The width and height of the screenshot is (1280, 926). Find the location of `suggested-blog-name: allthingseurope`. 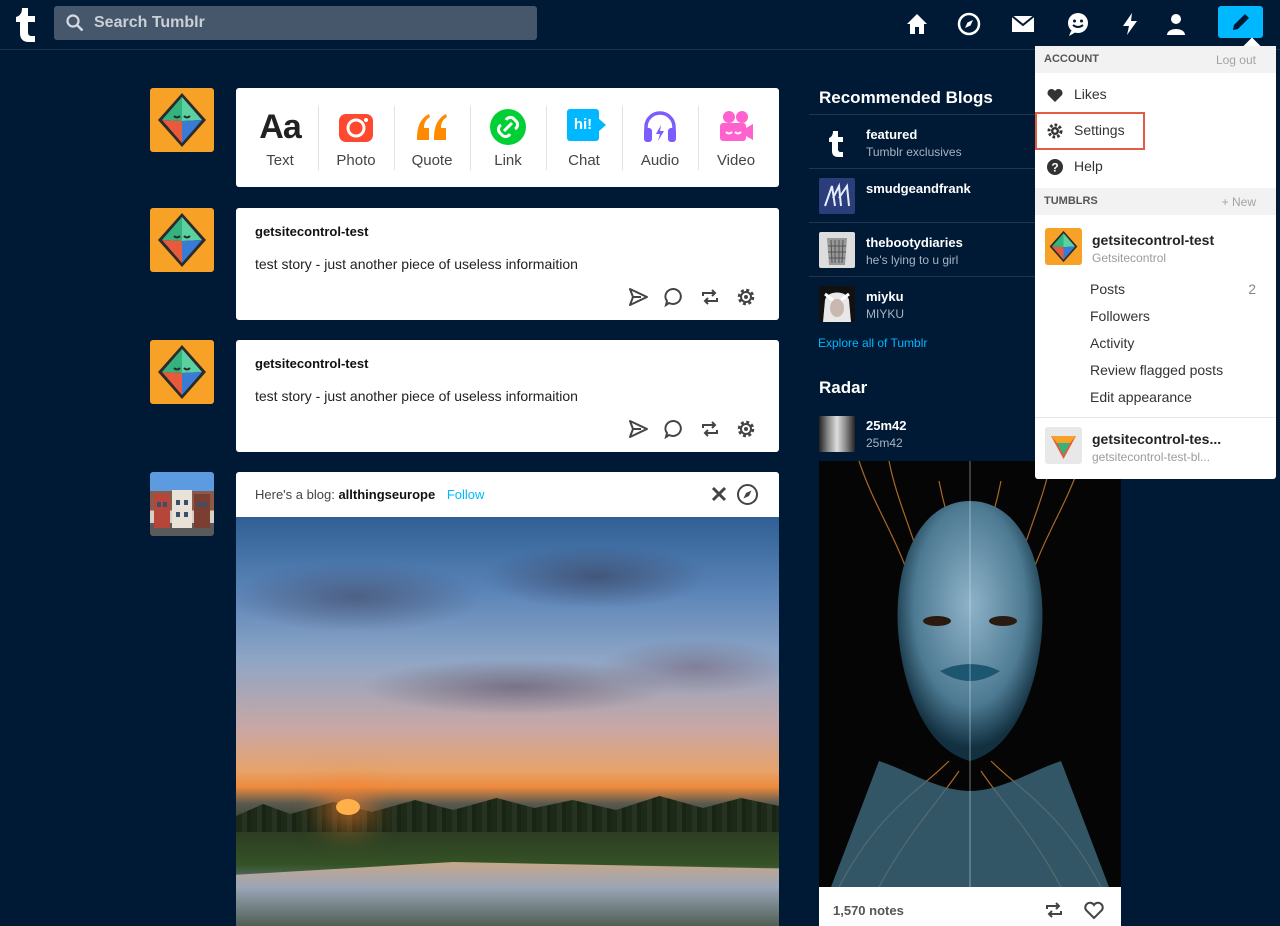

suggested-blog-name: allthingseurope is located at coordinates (386, 494).